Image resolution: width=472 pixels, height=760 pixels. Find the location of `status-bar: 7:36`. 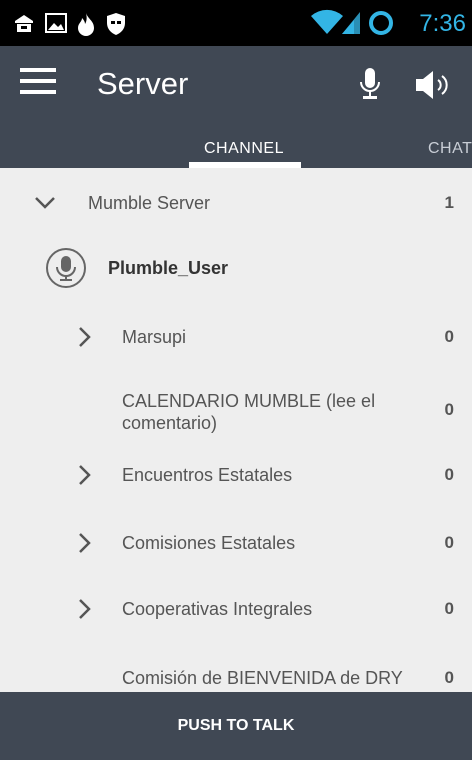

status-bar: 7:36 is located at coordinates (236, 23).